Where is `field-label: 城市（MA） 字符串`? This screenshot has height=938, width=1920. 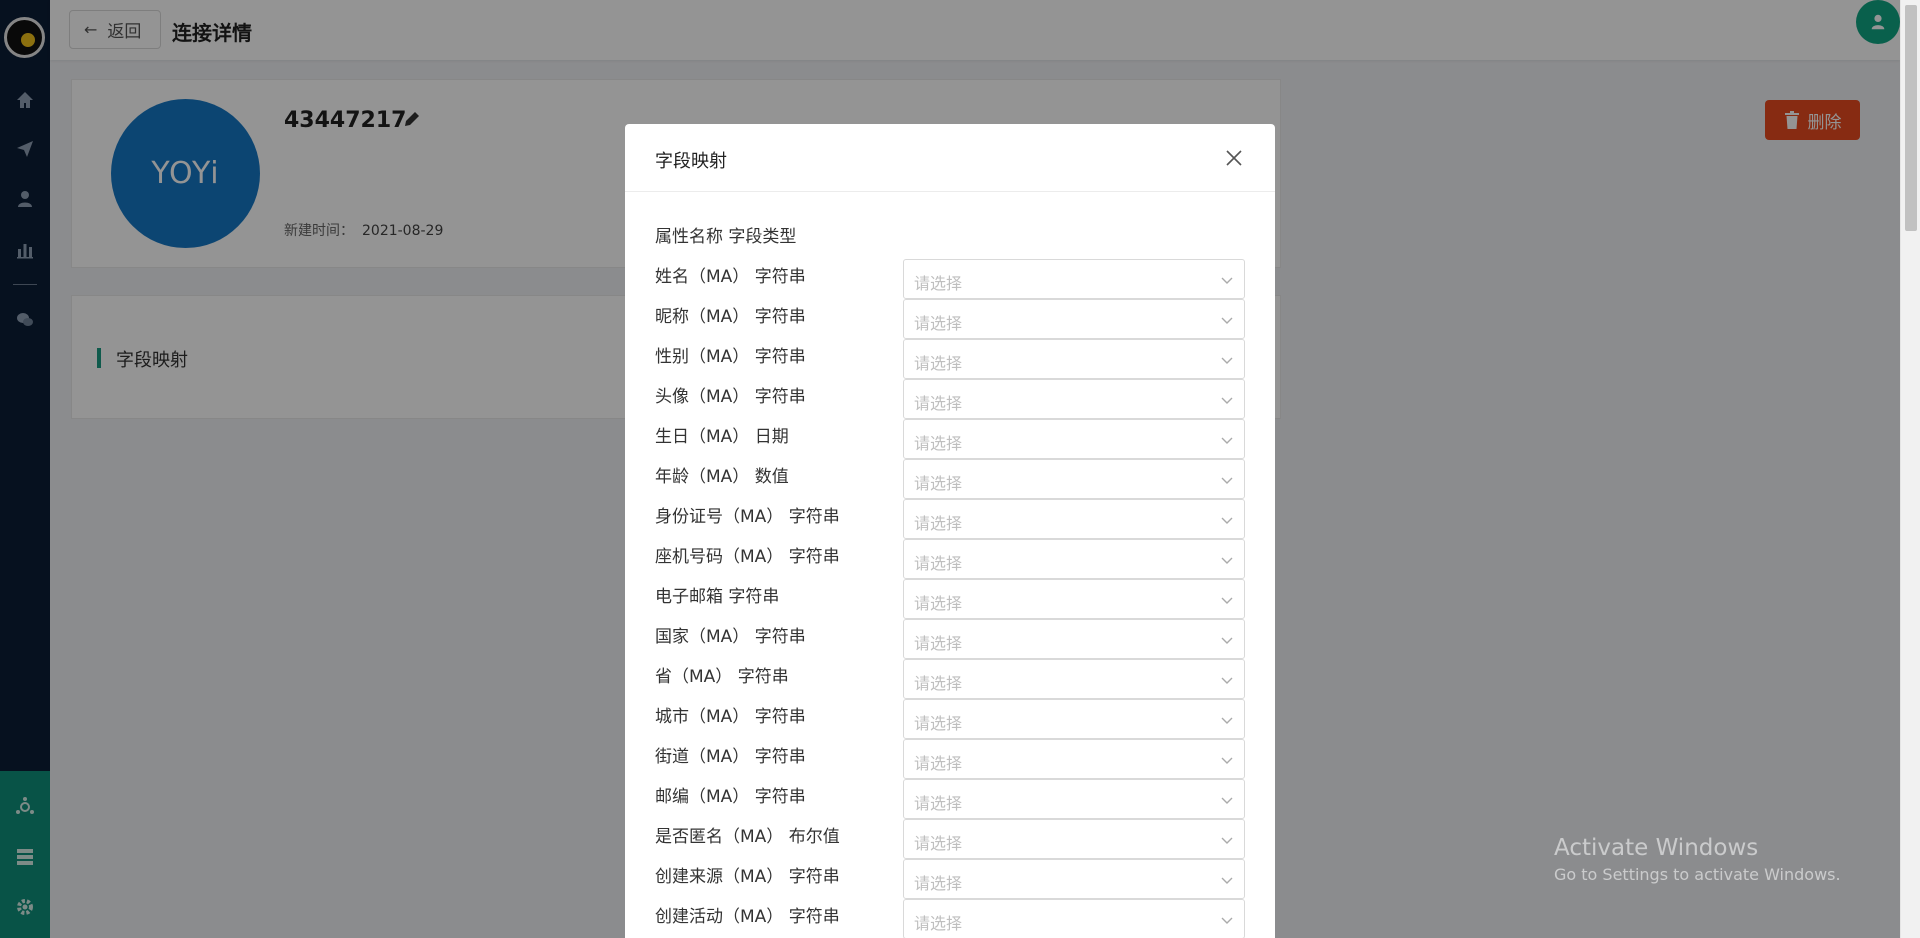
field-label: 城市（MA） 字符串 is located at coordinates (730, 717).